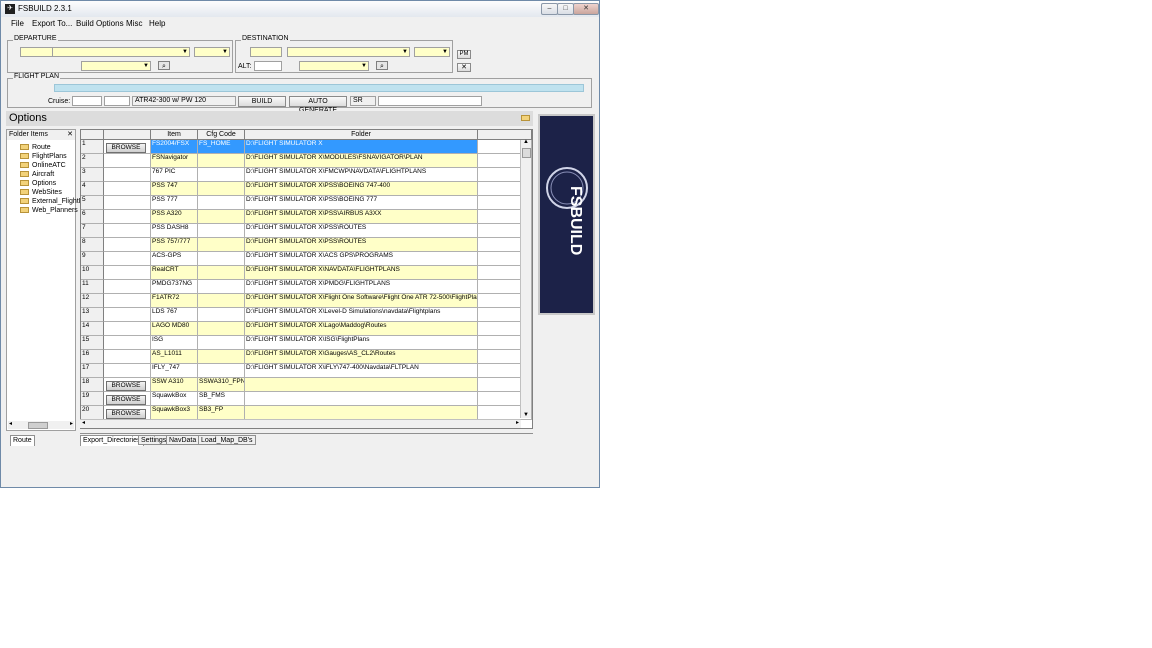 The height and width of the screenshot is (648, 1152). What do you see at coordinates (174, 343) in the screenshot?
I see `item-cell: ISG` at bounding box center [174, 343].